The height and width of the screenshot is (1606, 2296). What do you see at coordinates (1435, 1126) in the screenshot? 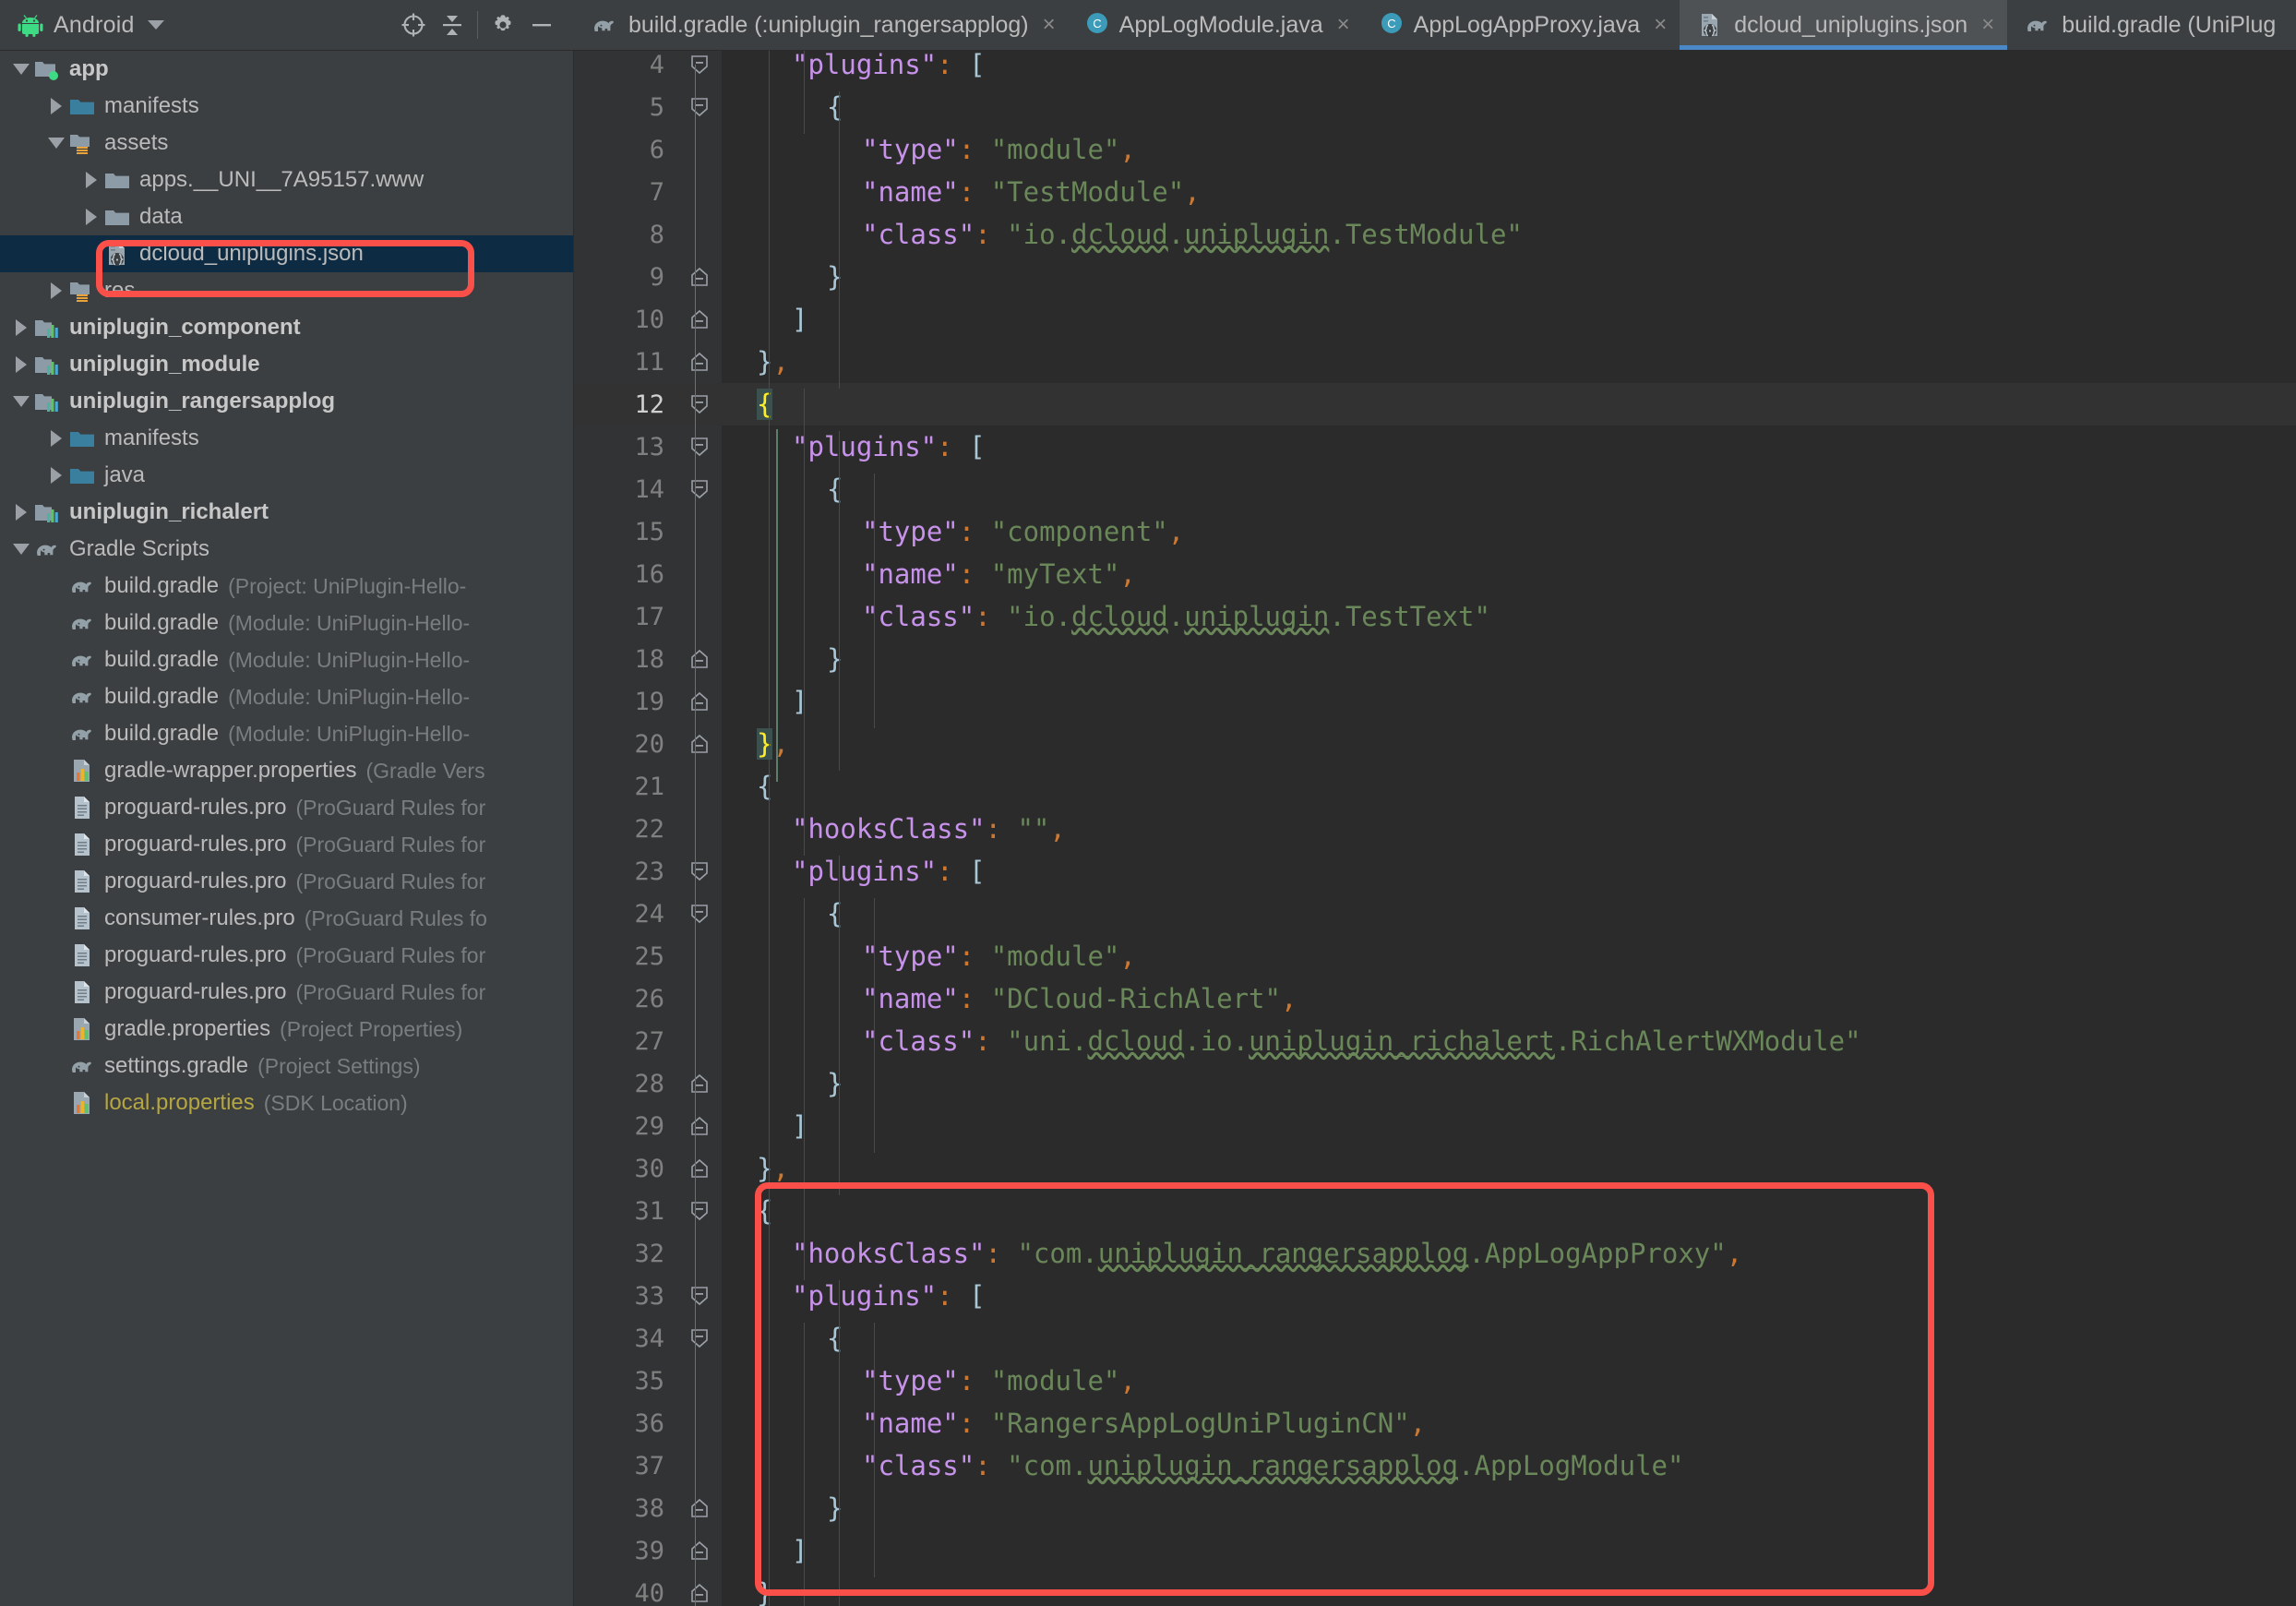
I see `code-line-29: 29]` at bounding box center [1435, 1126].